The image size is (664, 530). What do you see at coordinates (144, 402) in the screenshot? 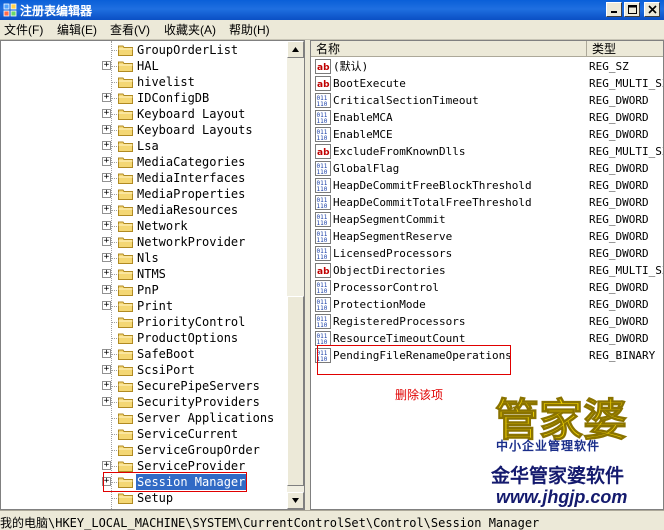
I see `tree-item: + SecurityProviders` at bounding box center [144, 402].